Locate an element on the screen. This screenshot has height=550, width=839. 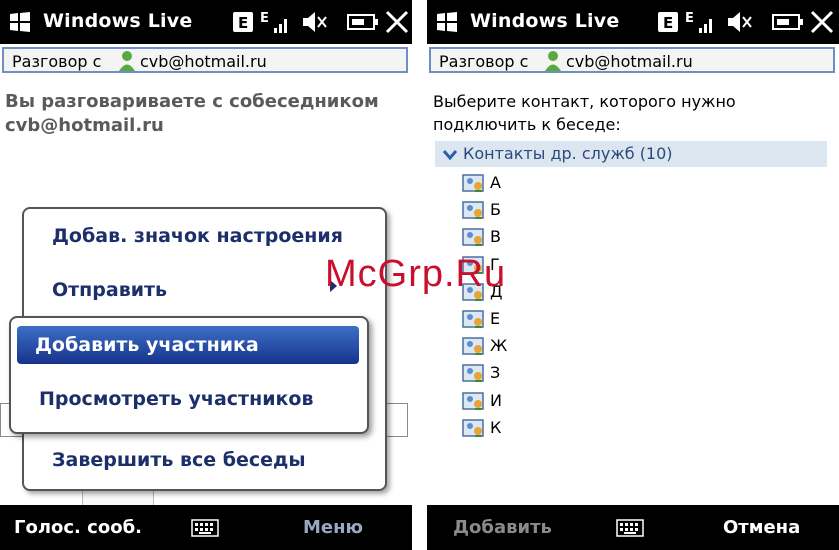
contact-group-label: Контакты др. служб (10) is located at coordinates (568, 153).